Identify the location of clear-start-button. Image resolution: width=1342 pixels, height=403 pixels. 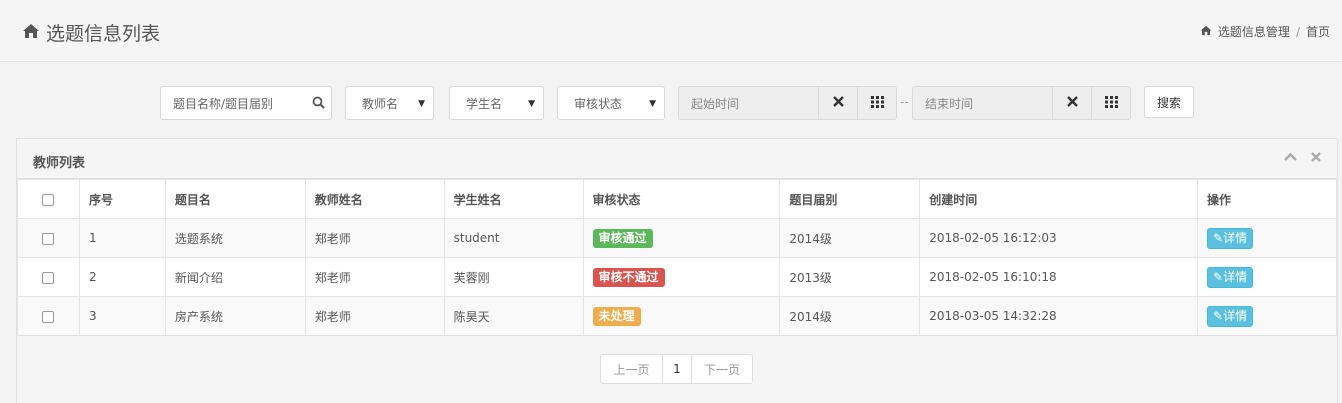
(838, 103).